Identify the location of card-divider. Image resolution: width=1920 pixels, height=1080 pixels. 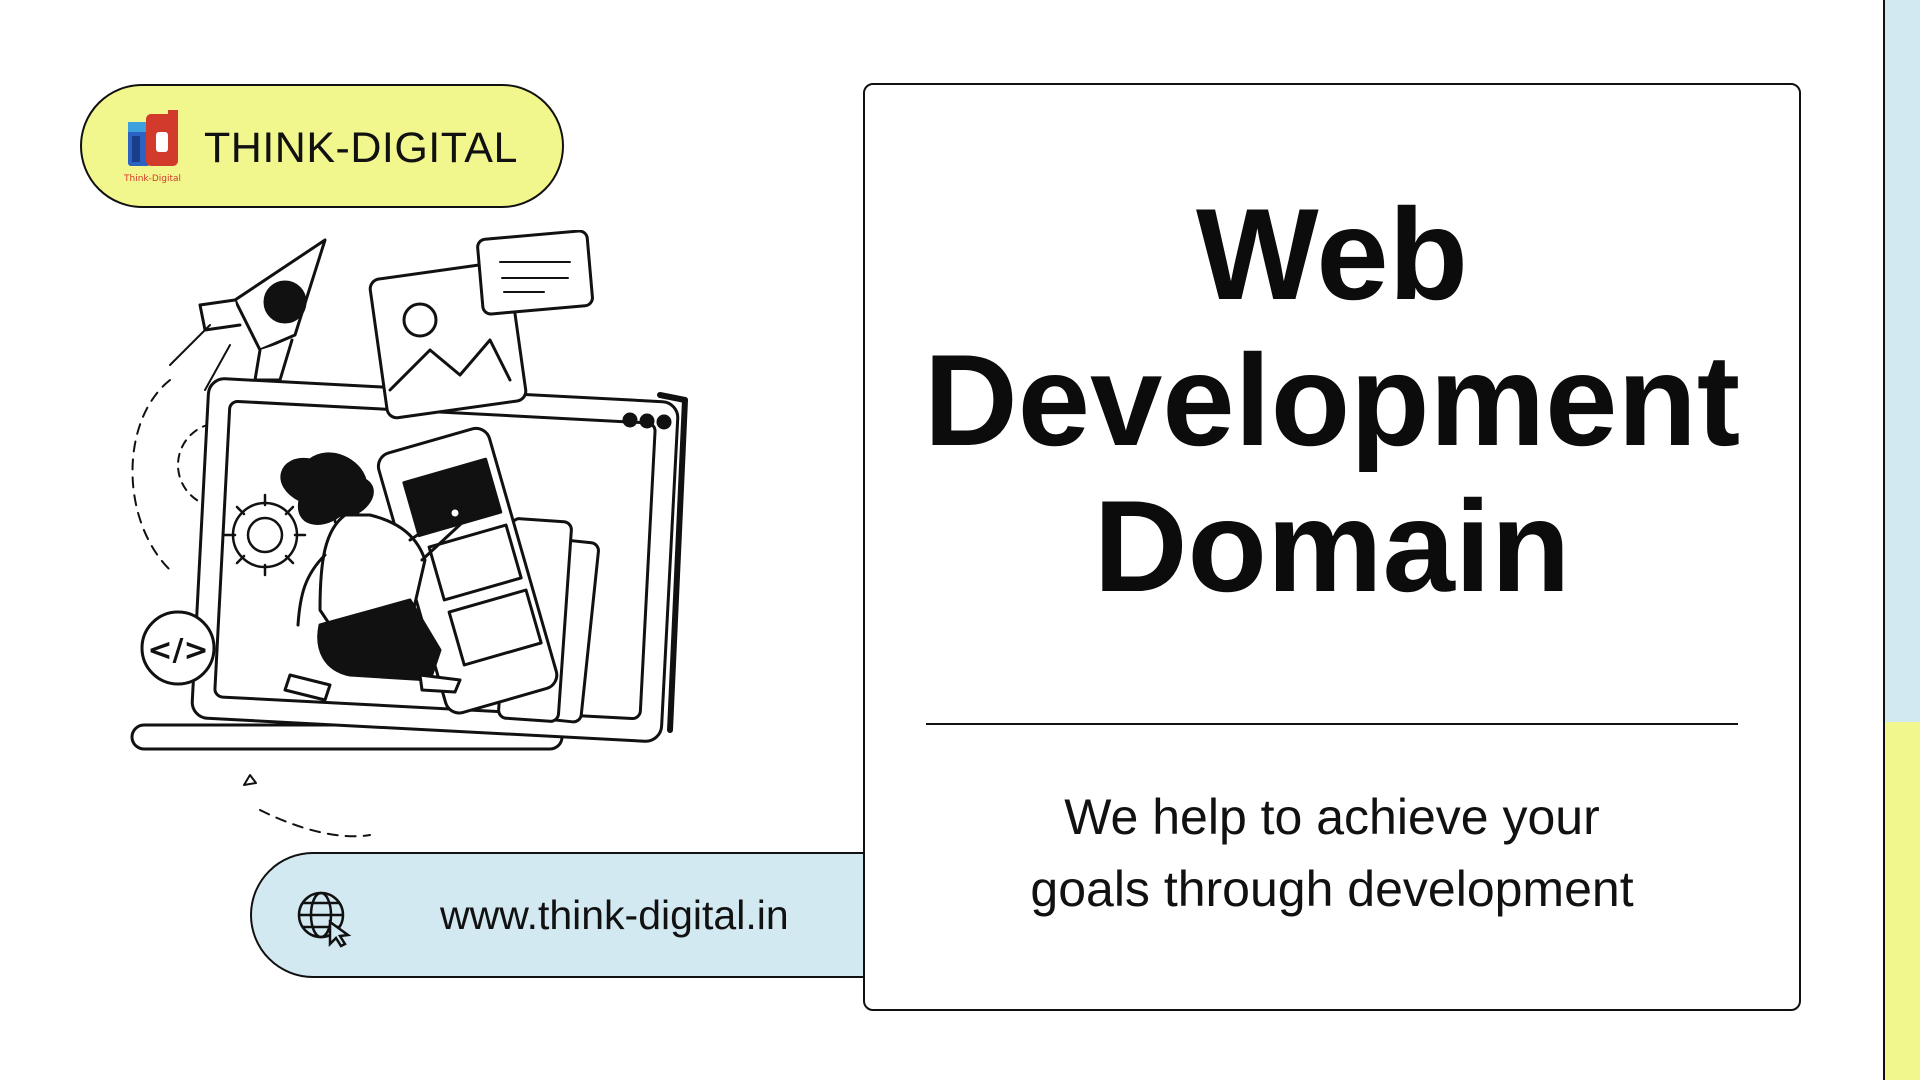
(1332, 724).